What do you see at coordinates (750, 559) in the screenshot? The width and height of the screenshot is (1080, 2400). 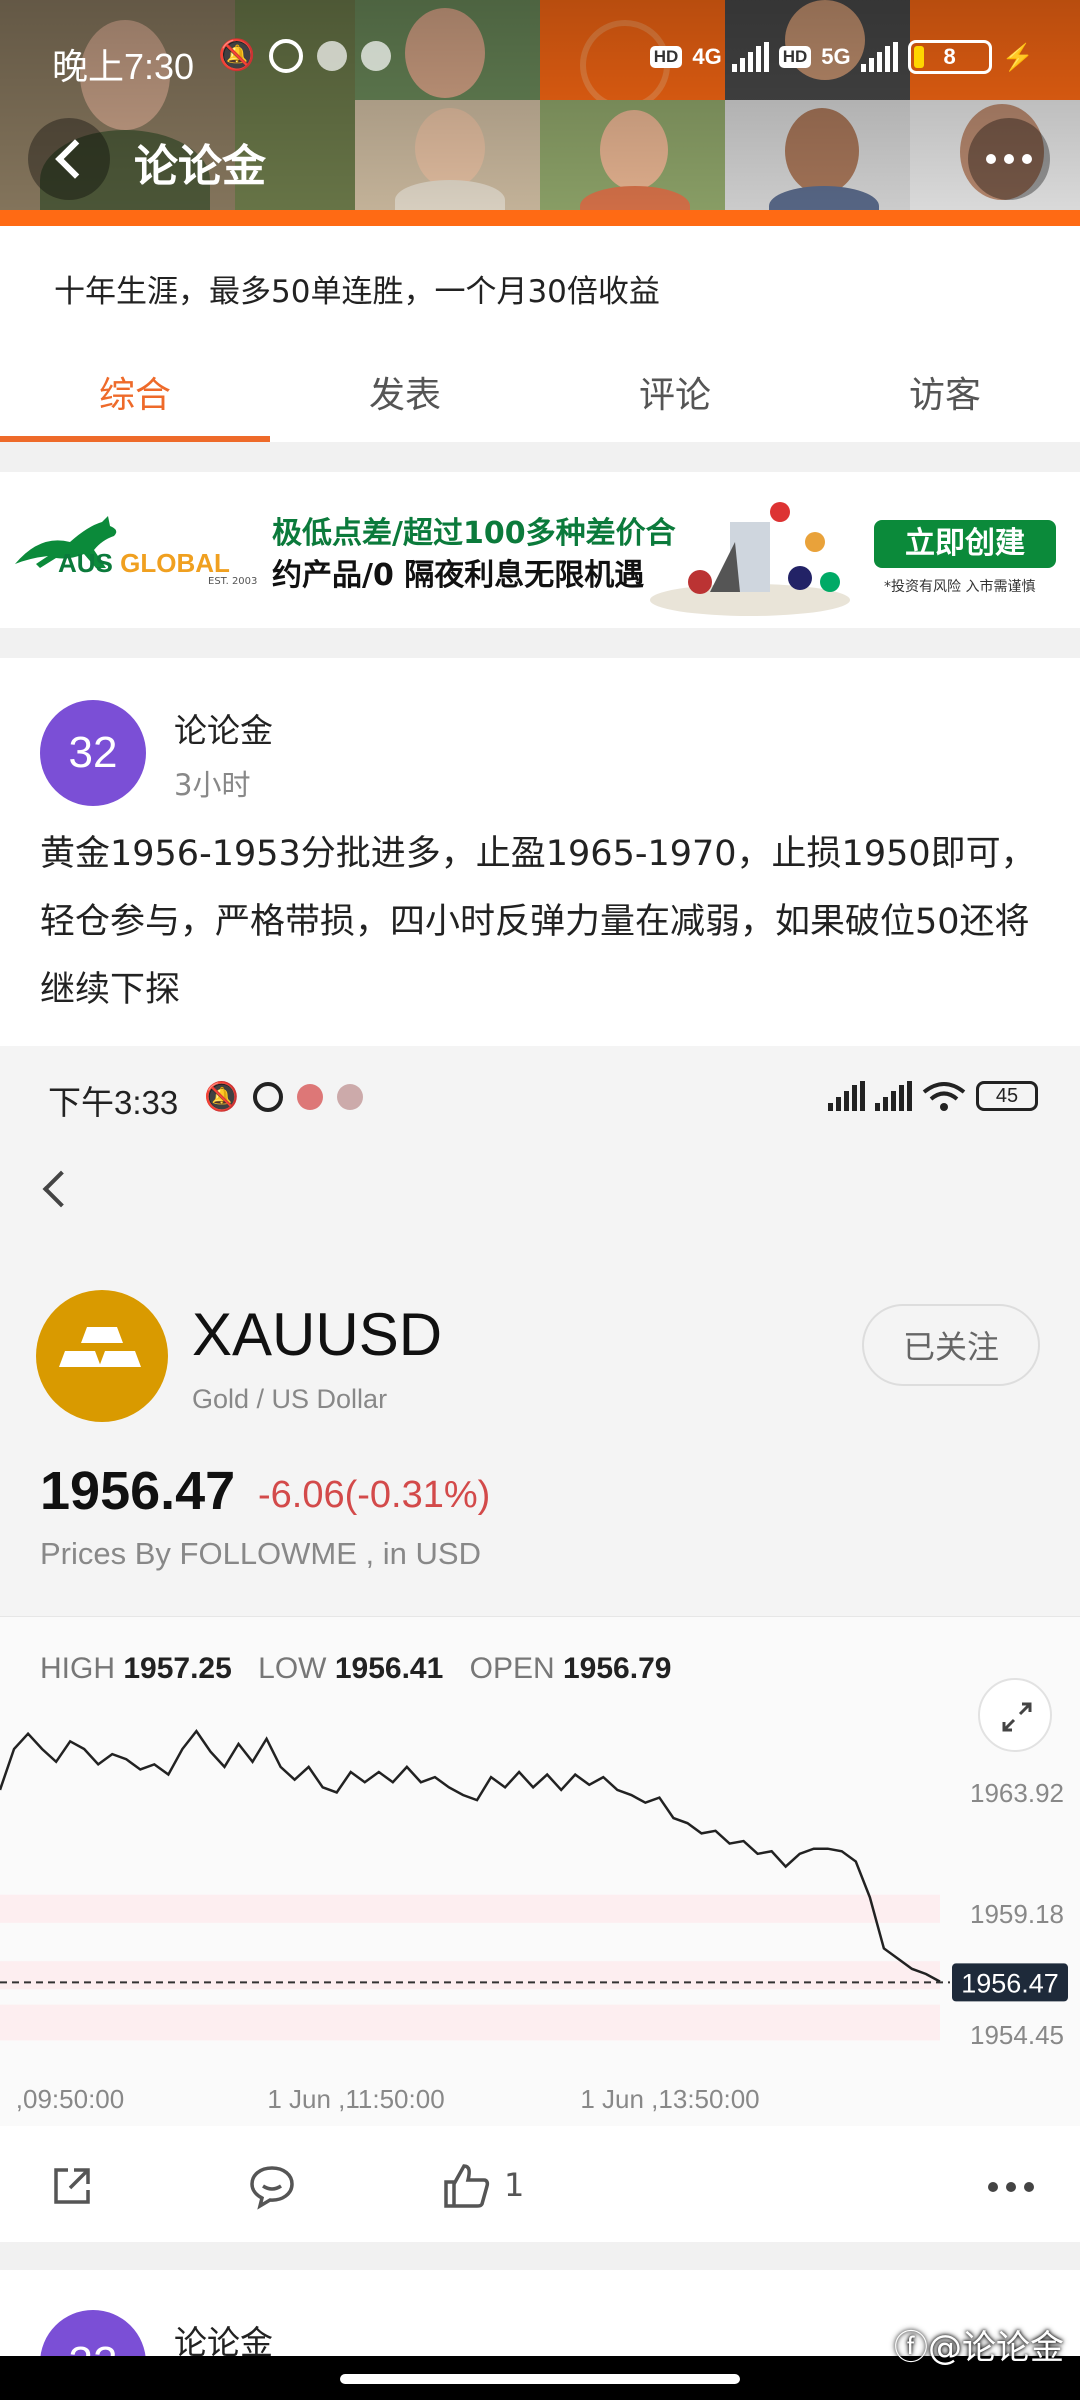 I see `ad-products-illustration` at bounding box center [750, 559].